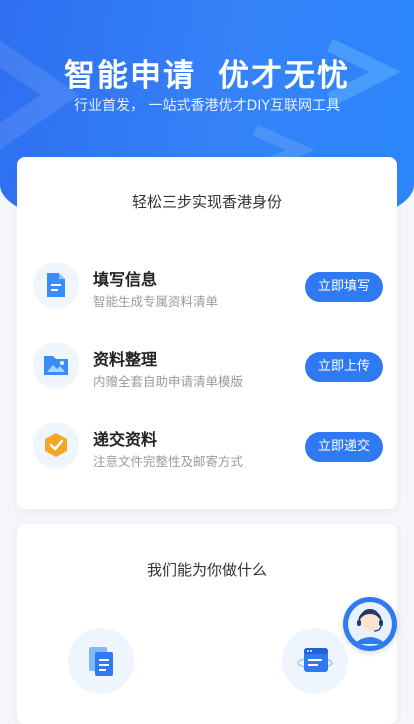 This screenshot has height=724, width=414. What do you see at coordinates (125, 359) in the screenshot?
I see `step-title: 资料整理` at bounding box center [125, 359].